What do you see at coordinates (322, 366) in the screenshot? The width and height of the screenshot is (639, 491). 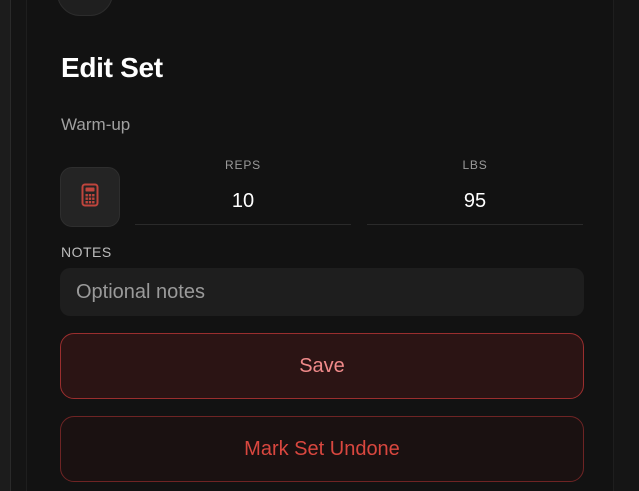 I see `save-button: Save` at bounding box center [322, 366].